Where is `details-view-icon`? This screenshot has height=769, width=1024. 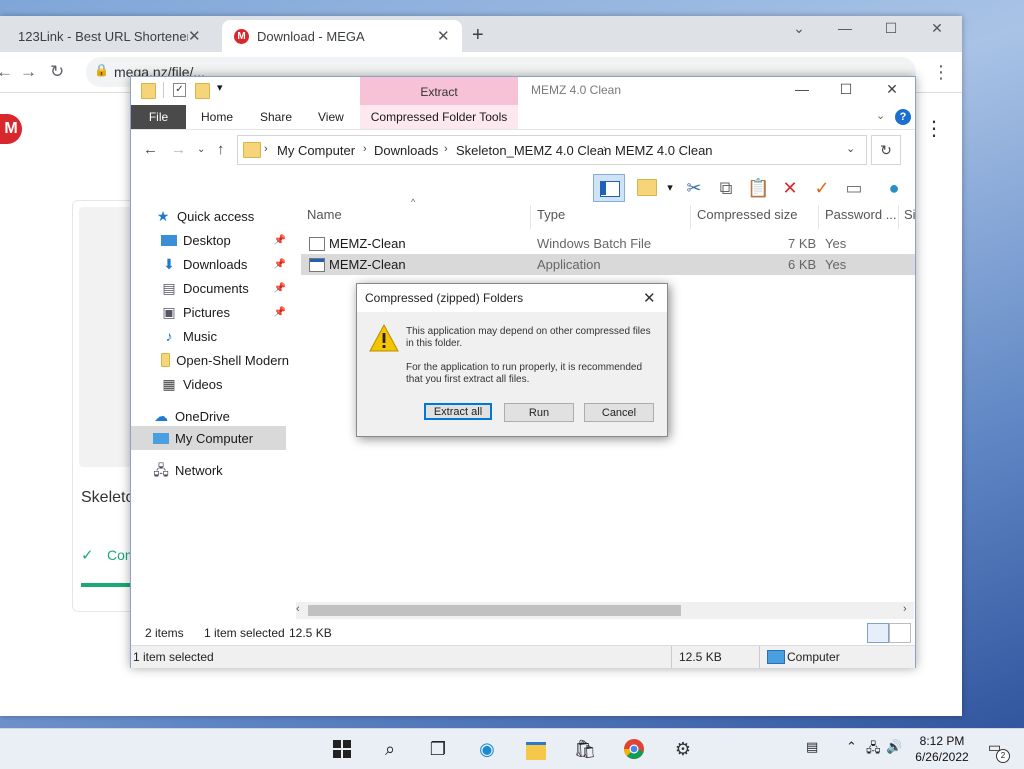 details-view-icon is located at coordinates (878, 633).